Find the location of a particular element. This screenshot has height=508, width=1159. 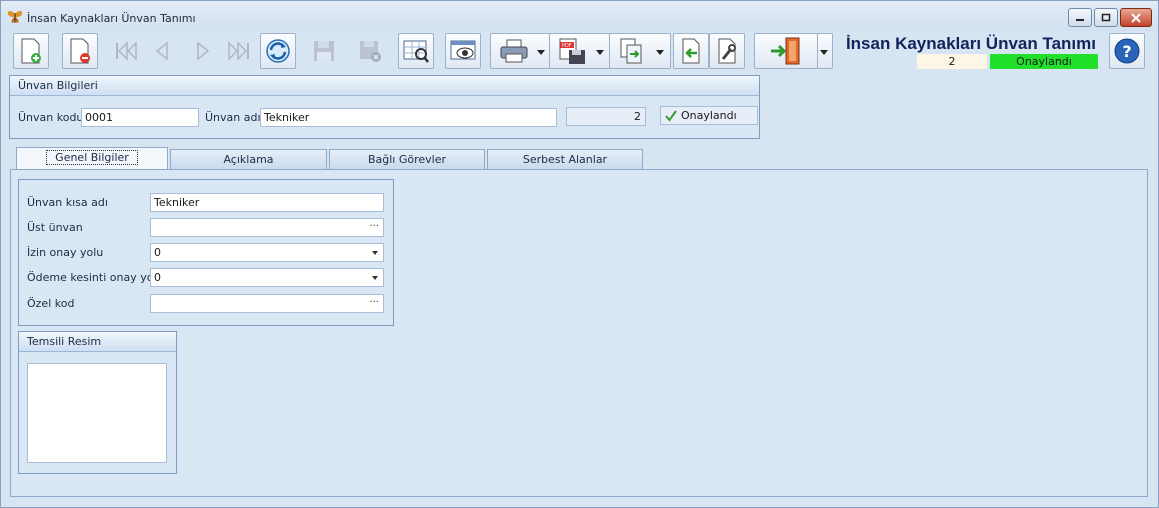

save-button is located at coordinates (324, 51).